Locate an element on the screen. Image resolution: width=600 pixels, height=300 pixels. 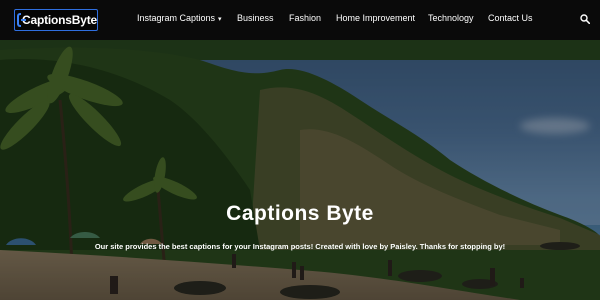
nav-item-contact-us: Contact Us is located at coordinates (510, 18).